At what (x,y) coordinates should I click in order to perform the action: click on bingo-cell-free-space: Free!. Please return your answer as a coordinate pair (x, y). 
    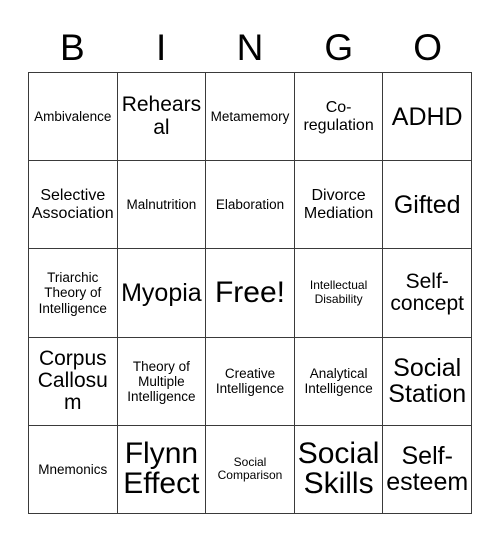
    Looking at the image, I should click on (250, 293).